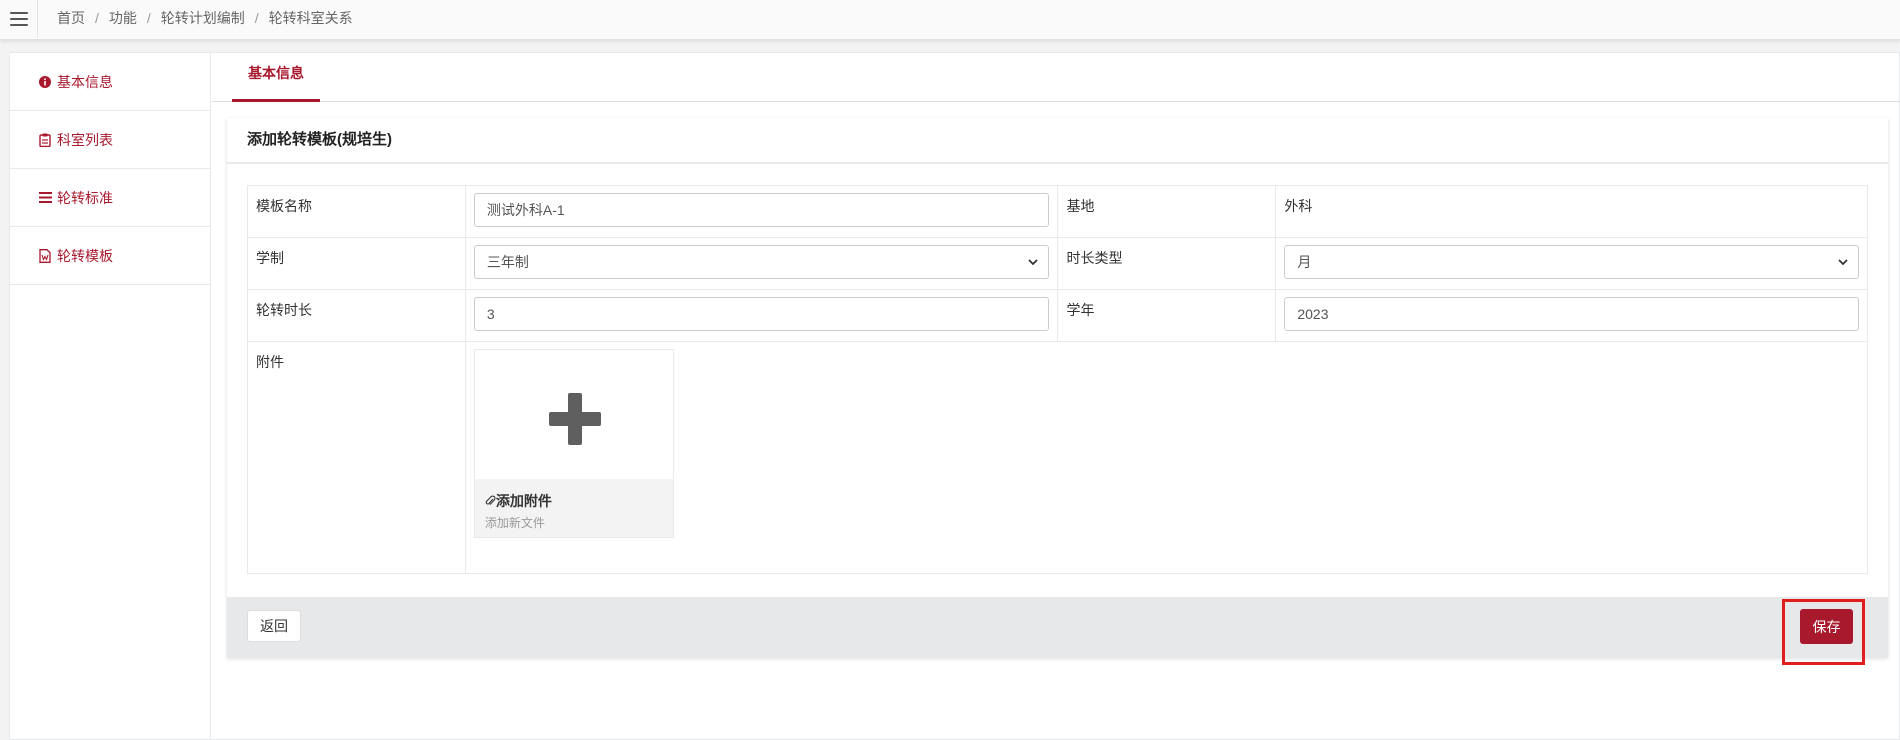 The width and height of the screenshot is (1900, 740). Describe the element at coordinates (1167, 211) in the screenshot. I see `base-label: 基地` at that location.